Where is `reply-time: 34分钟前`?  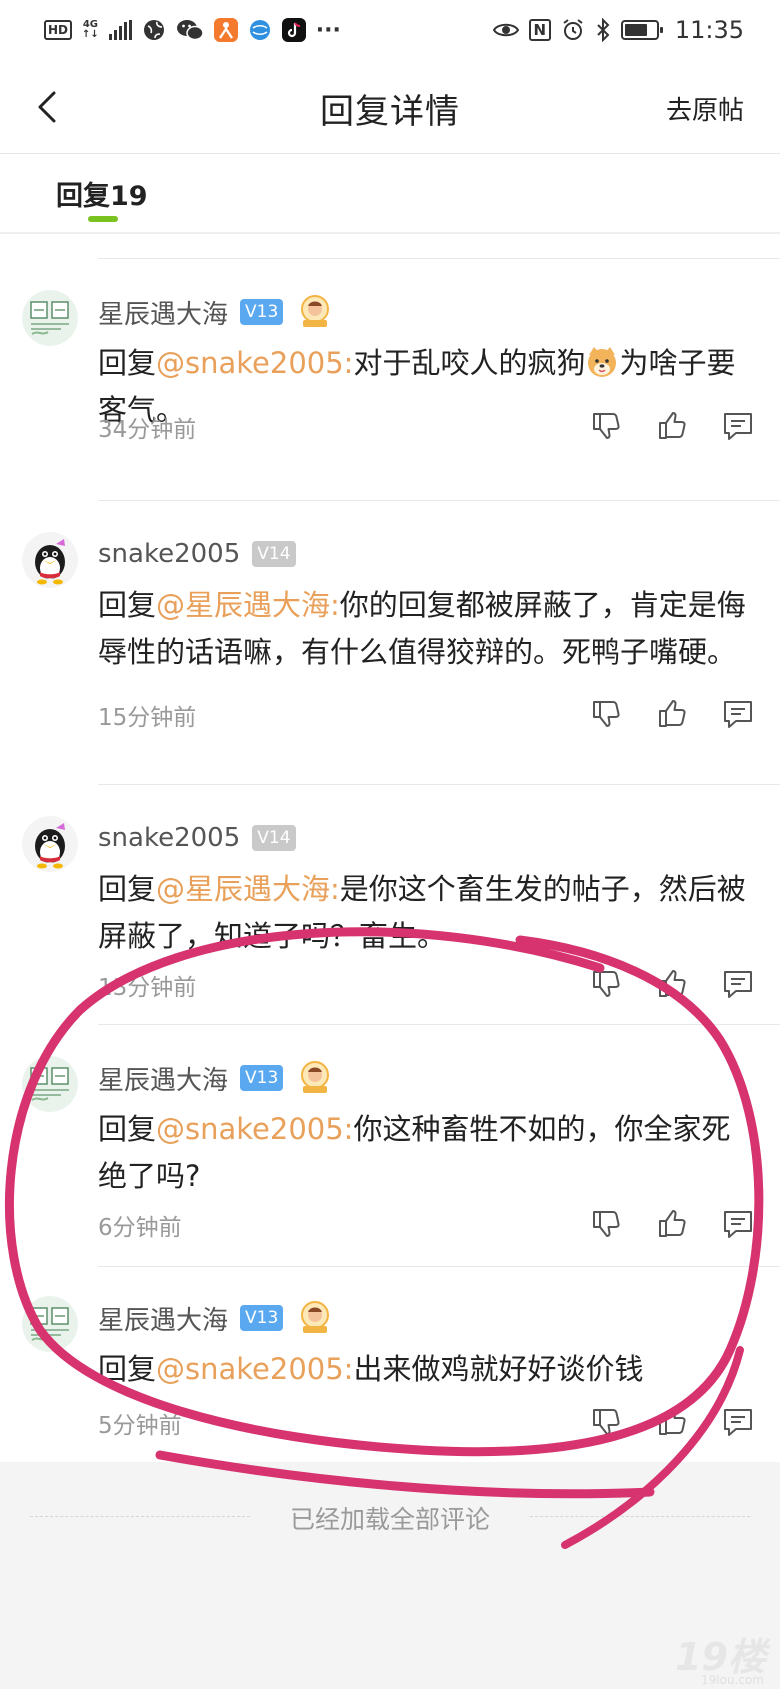
reply-time: 34分钟前 is located at coordinates (147, 430).